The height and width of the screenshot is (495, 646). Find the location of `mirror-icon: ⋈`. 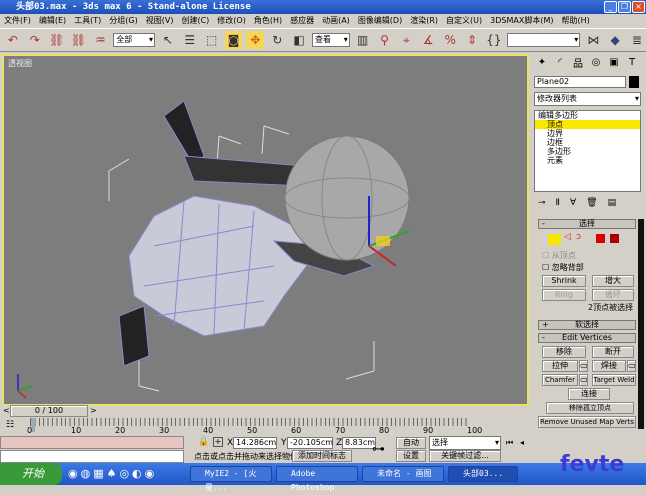

mirror-icon: ⋈ is located at coordinates (593, 40).